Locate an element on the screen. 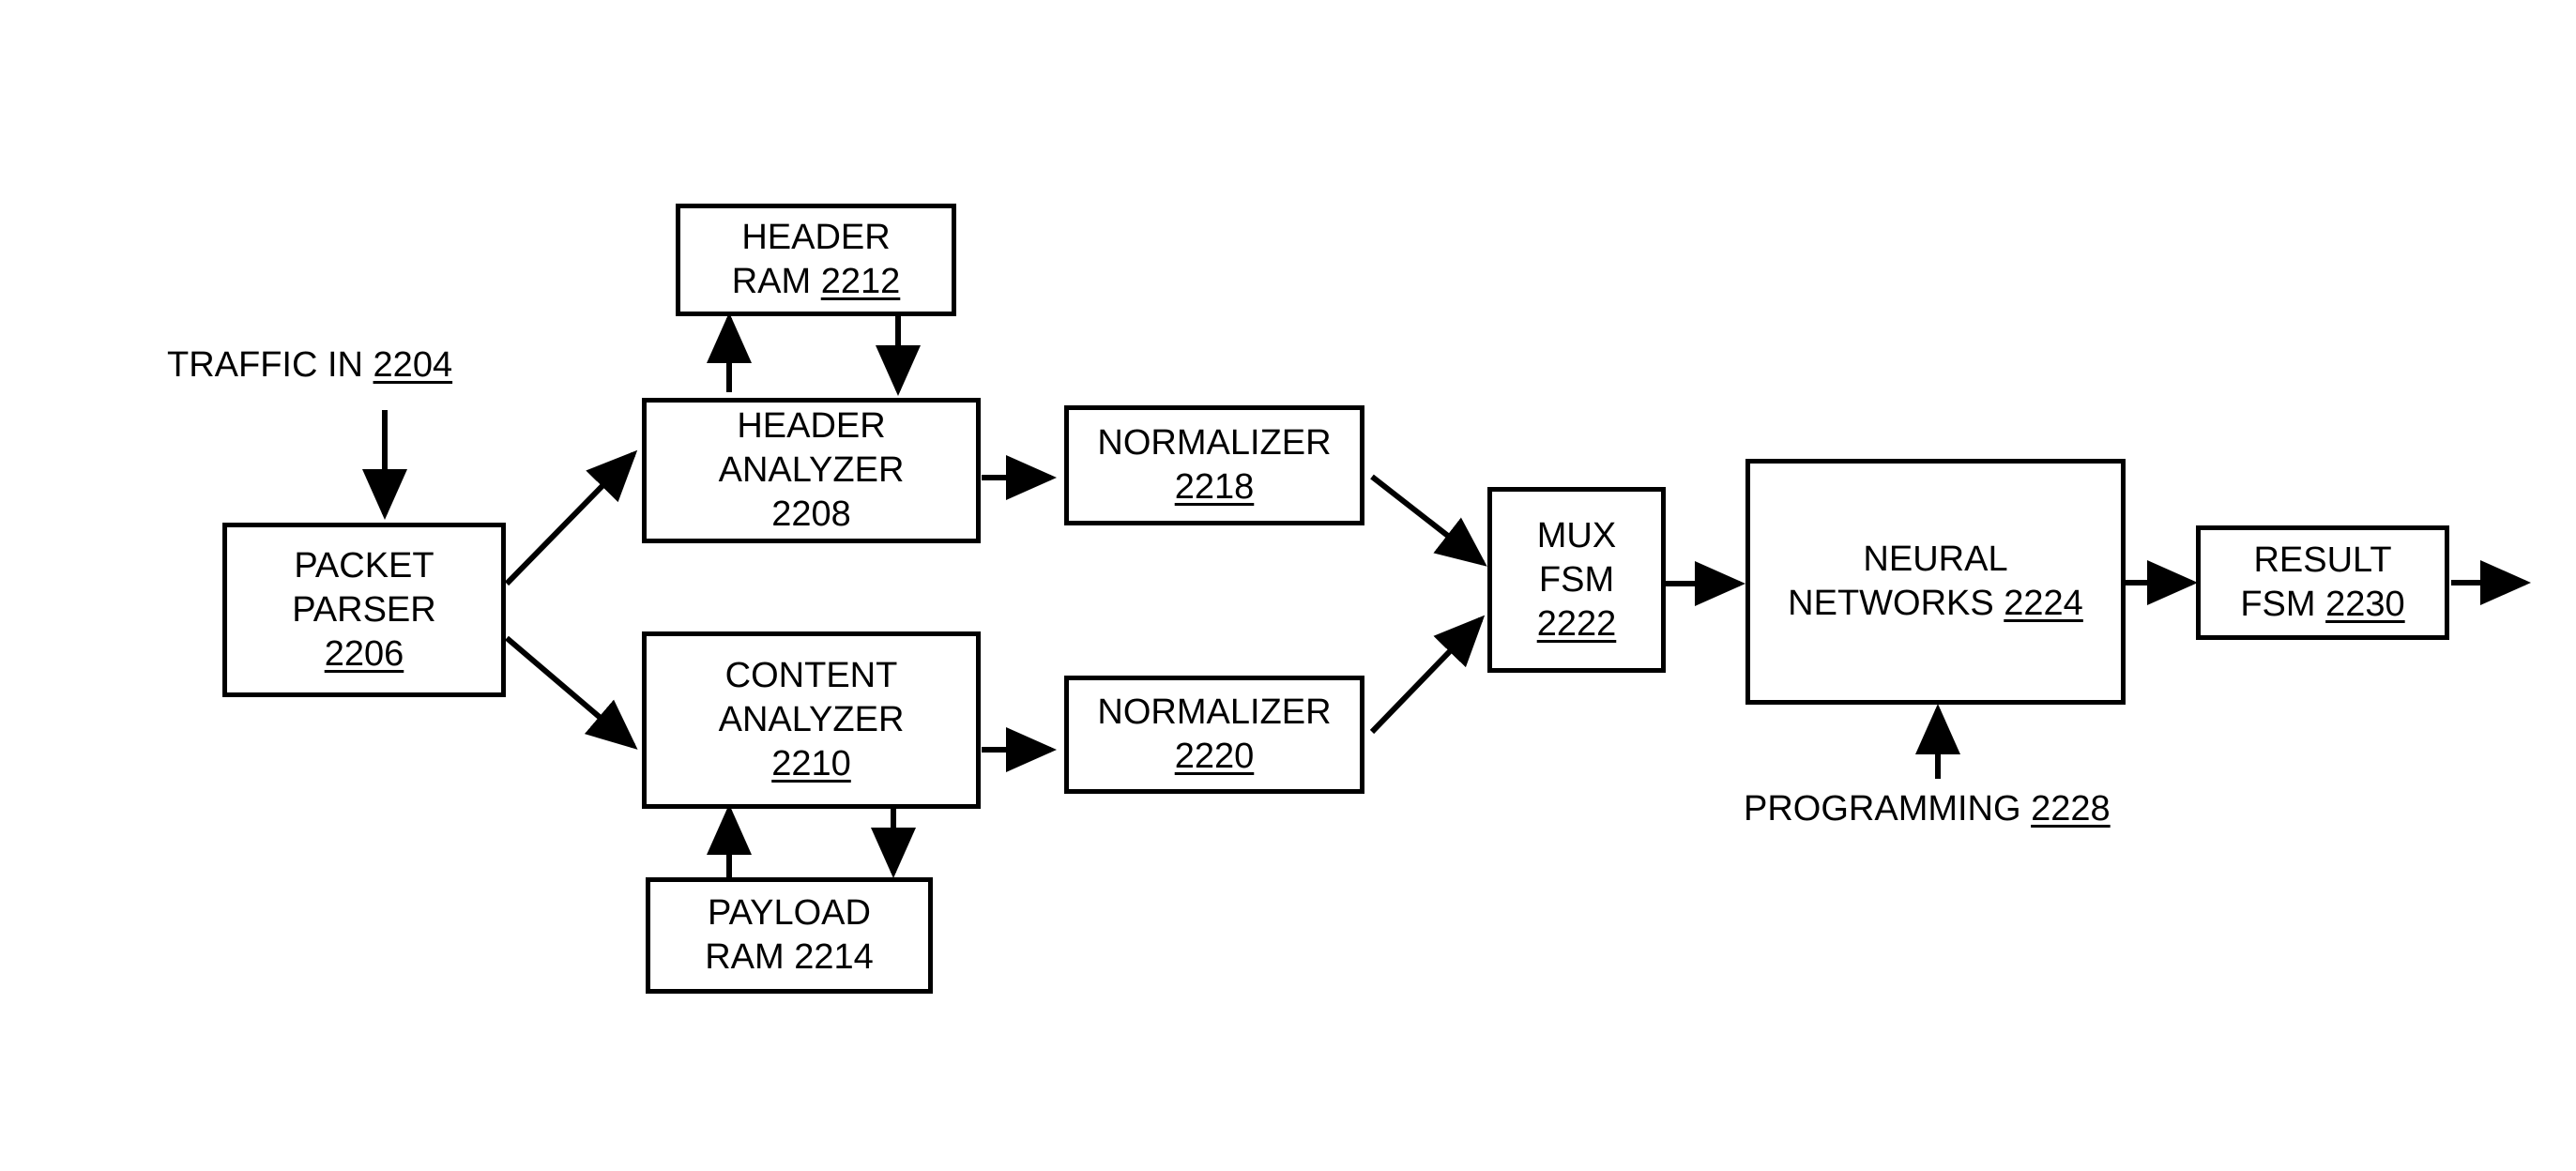 This screenshot has height=1171, width=2576. result-fsm-ref: 2230 is located at coordinates (2365, 604).